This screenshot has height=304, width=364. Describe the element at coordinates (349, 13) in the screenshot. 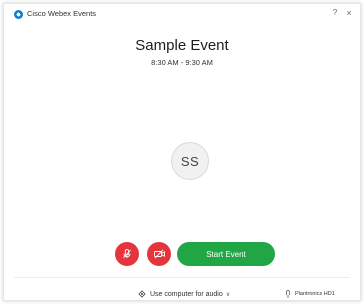

I see `close-icon: ×` at that location.